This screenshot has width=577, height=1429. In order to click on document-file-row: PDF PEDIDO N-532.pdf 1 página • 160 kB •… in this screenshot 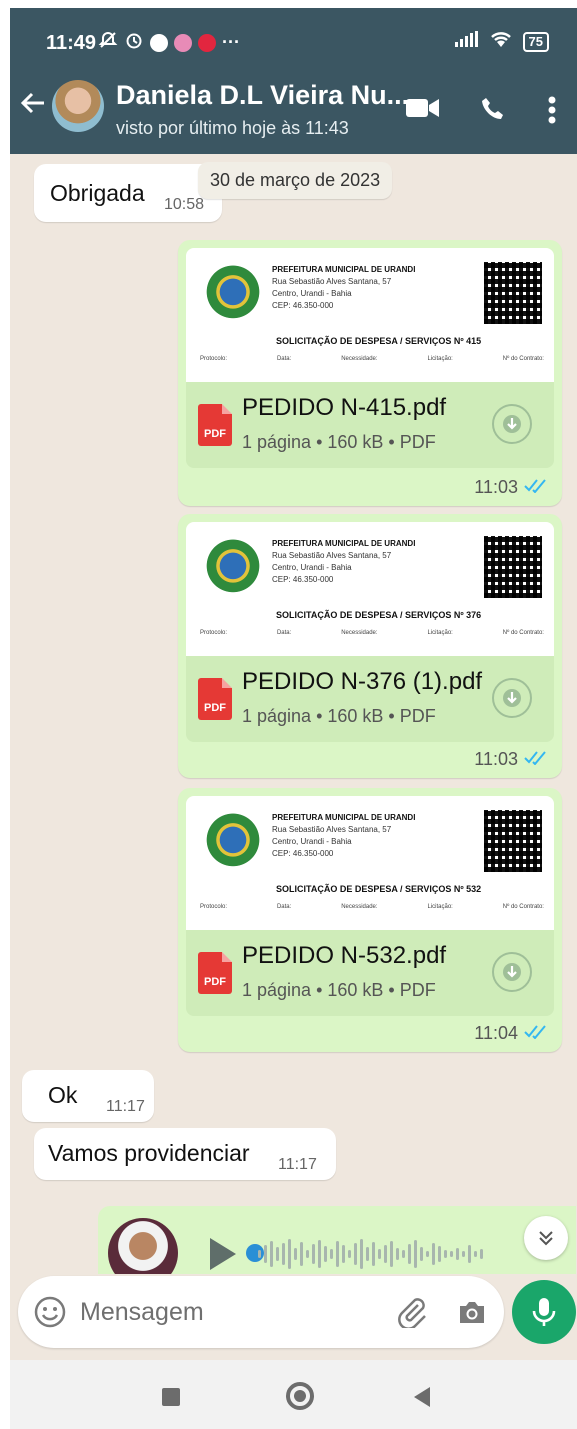, I will do `click(370, 973)`.